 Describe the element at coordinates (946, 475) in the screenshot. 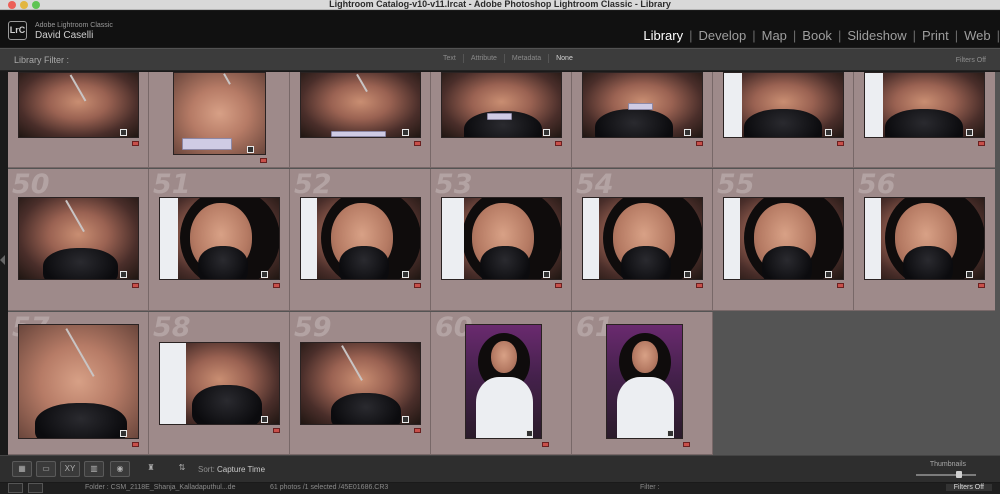

I see `thumbnail-size-slider` at that location.